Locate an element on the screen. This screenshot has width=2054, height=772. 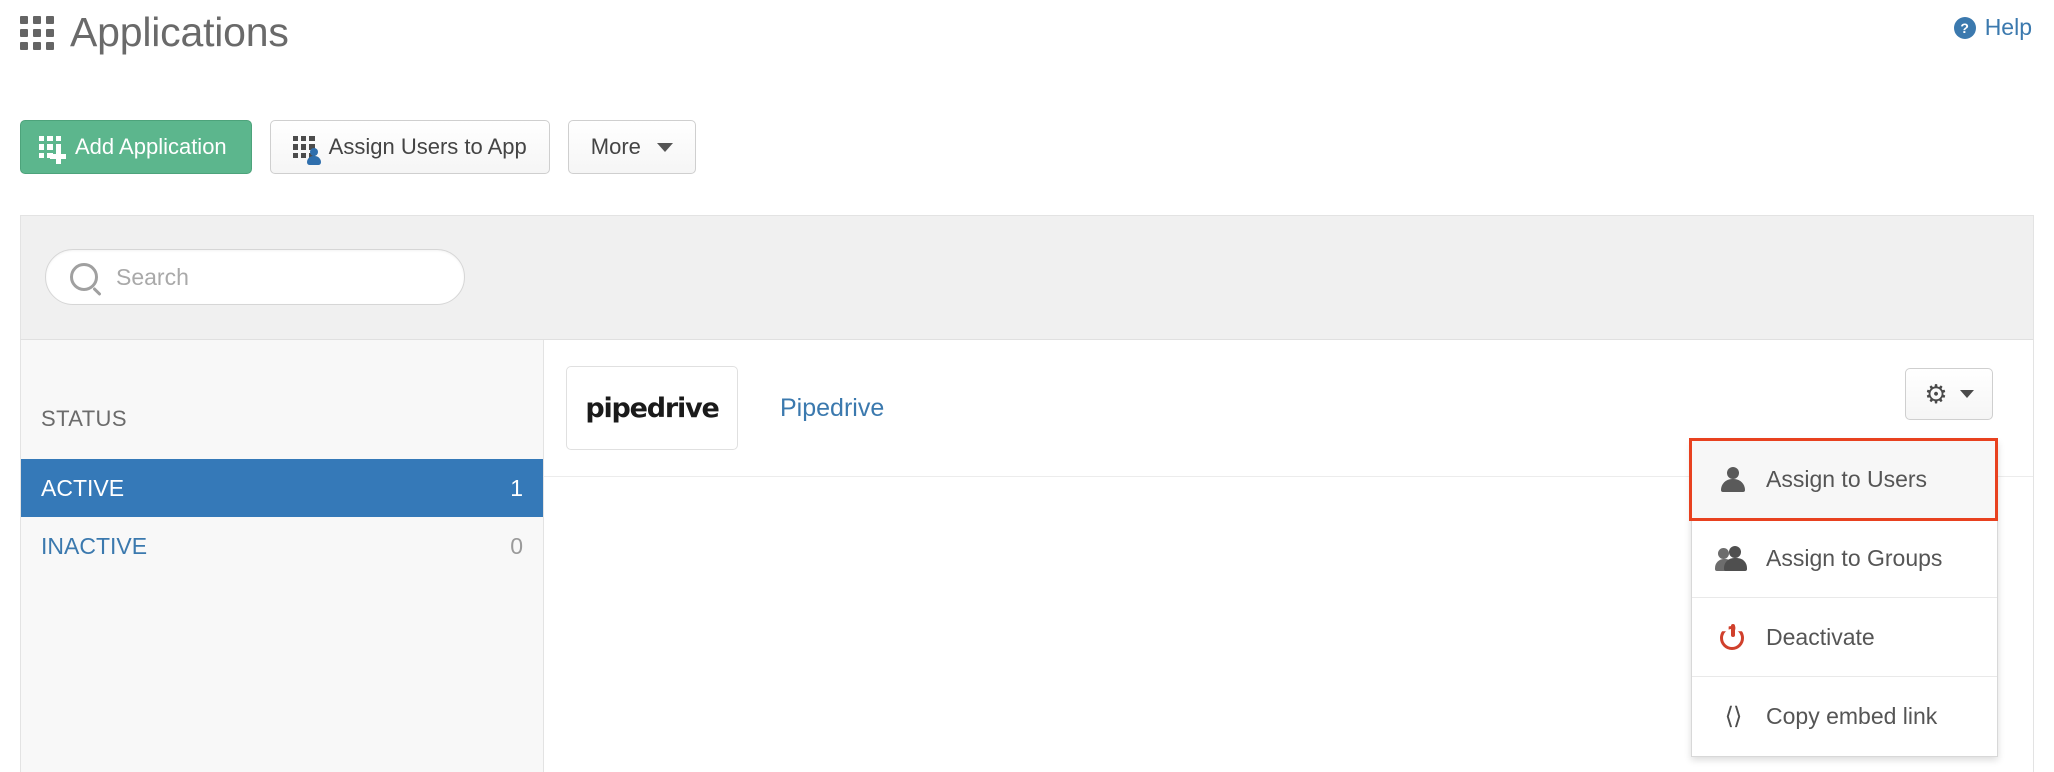
app-logo-card: pipedrive is located at coordinates (652, 408).